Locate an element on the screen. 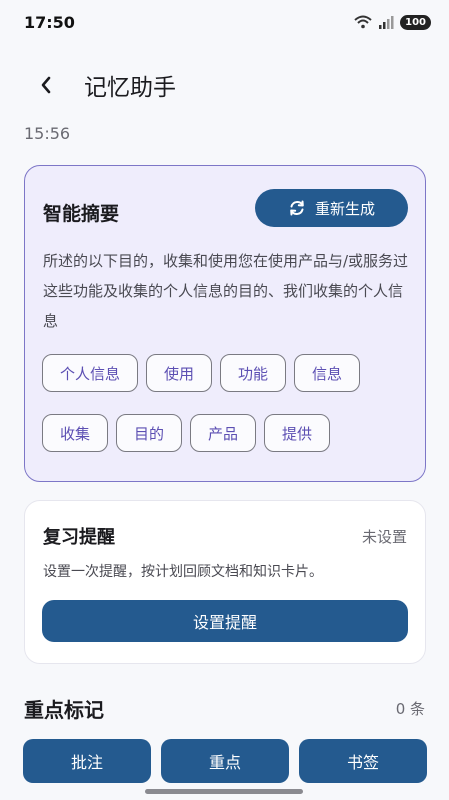 Image resolution: width=449 pixels, height=800 pixels. signal-icon is located at coordinates (386, 22).